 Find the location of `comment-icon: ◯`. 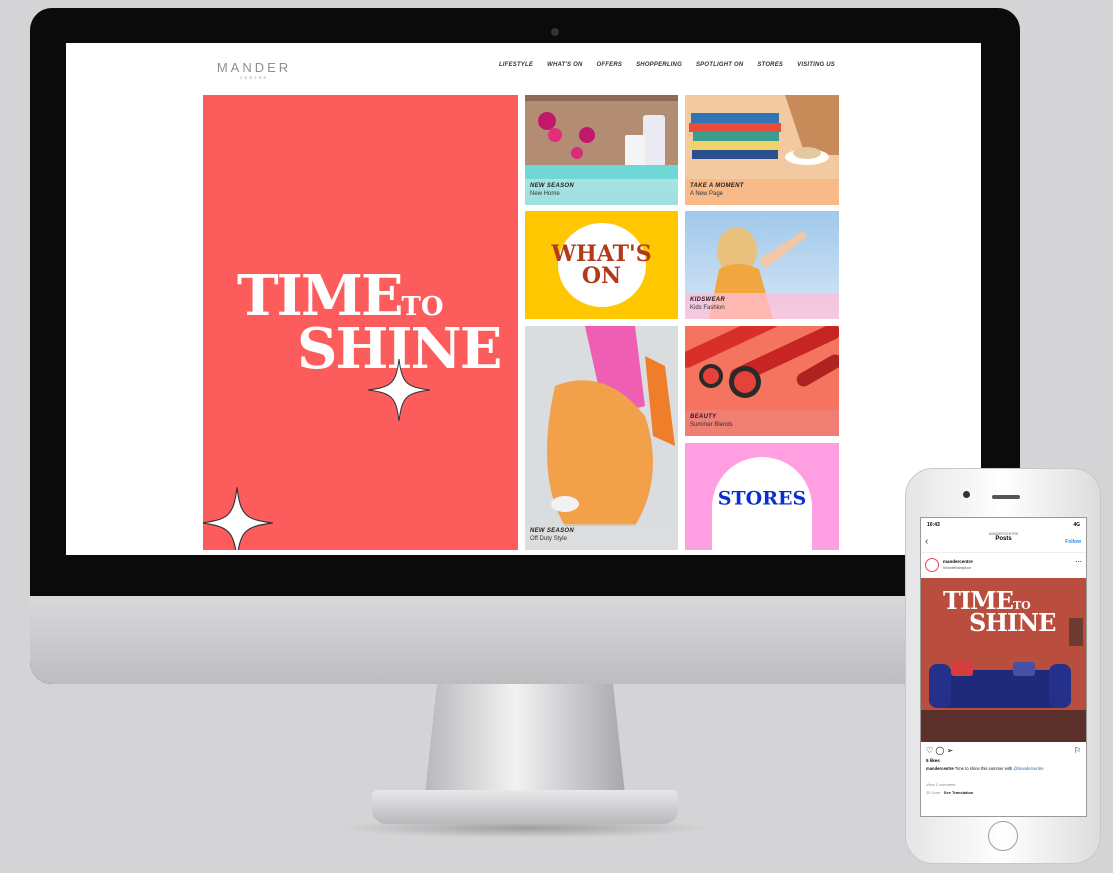

comment-icon: ◯ is located at coordinates (939, 750).